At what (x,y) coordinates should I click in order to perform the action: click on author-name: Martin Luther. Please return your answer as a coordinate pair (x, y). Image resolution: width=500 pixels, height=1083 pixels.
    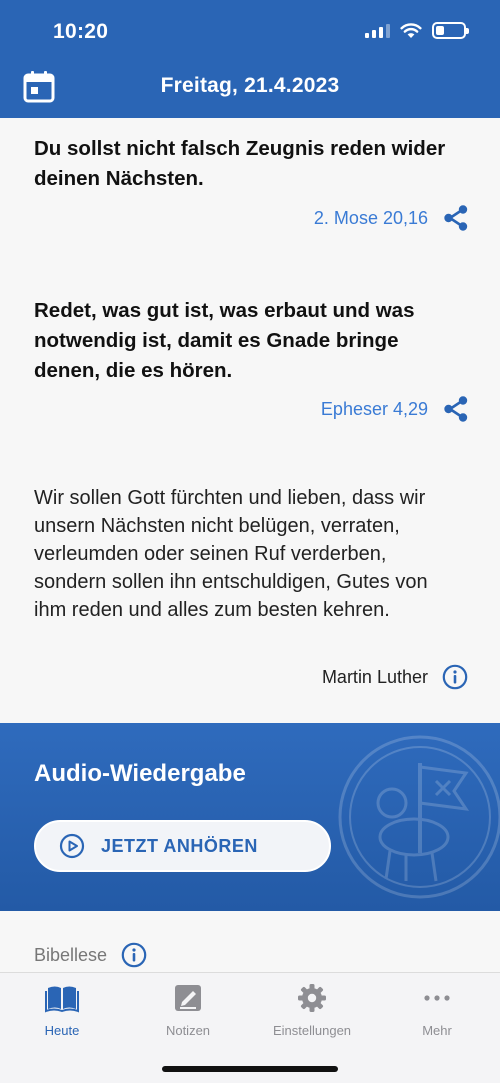
    Looking at the image, I should click on (374, 676).